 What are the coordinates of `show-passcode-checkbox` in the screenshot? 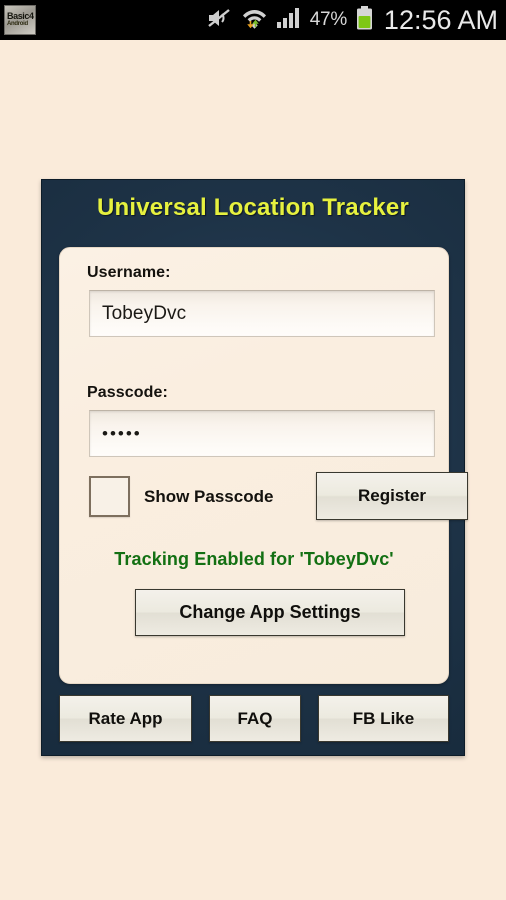 It's located at (109, 496).